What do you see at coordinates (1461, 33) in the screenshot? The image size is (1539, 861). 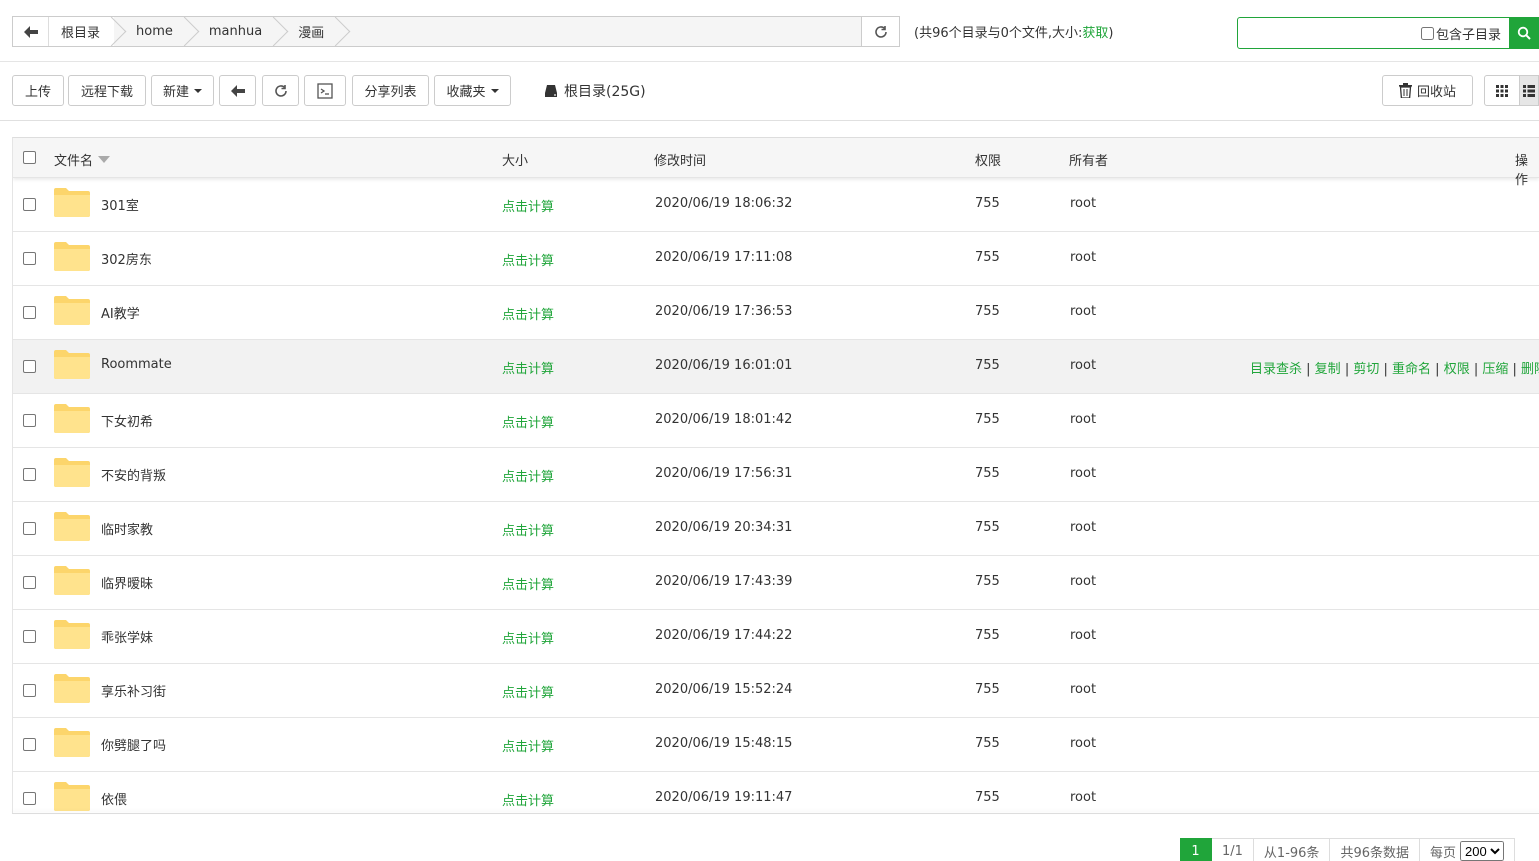 I see `include-subdir-option: 包含子目录` at bounding box center [1461, 33].